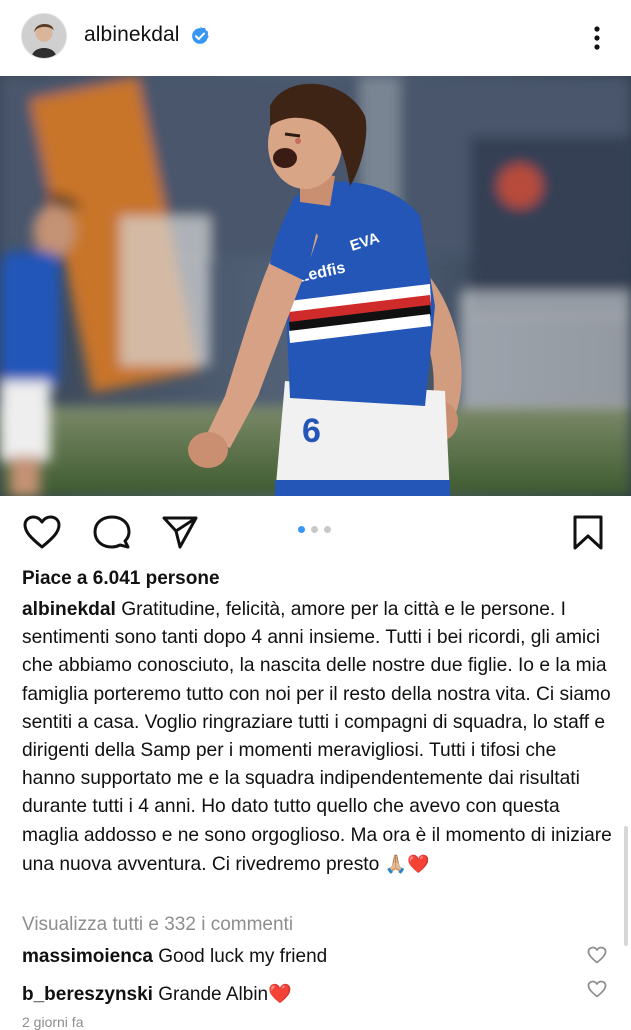 The height and width of the screenshot is (1030, 631). Describe the element at coordinates (69, 609) in the screenshot. I see `caption-username: albinekdal` at that location.